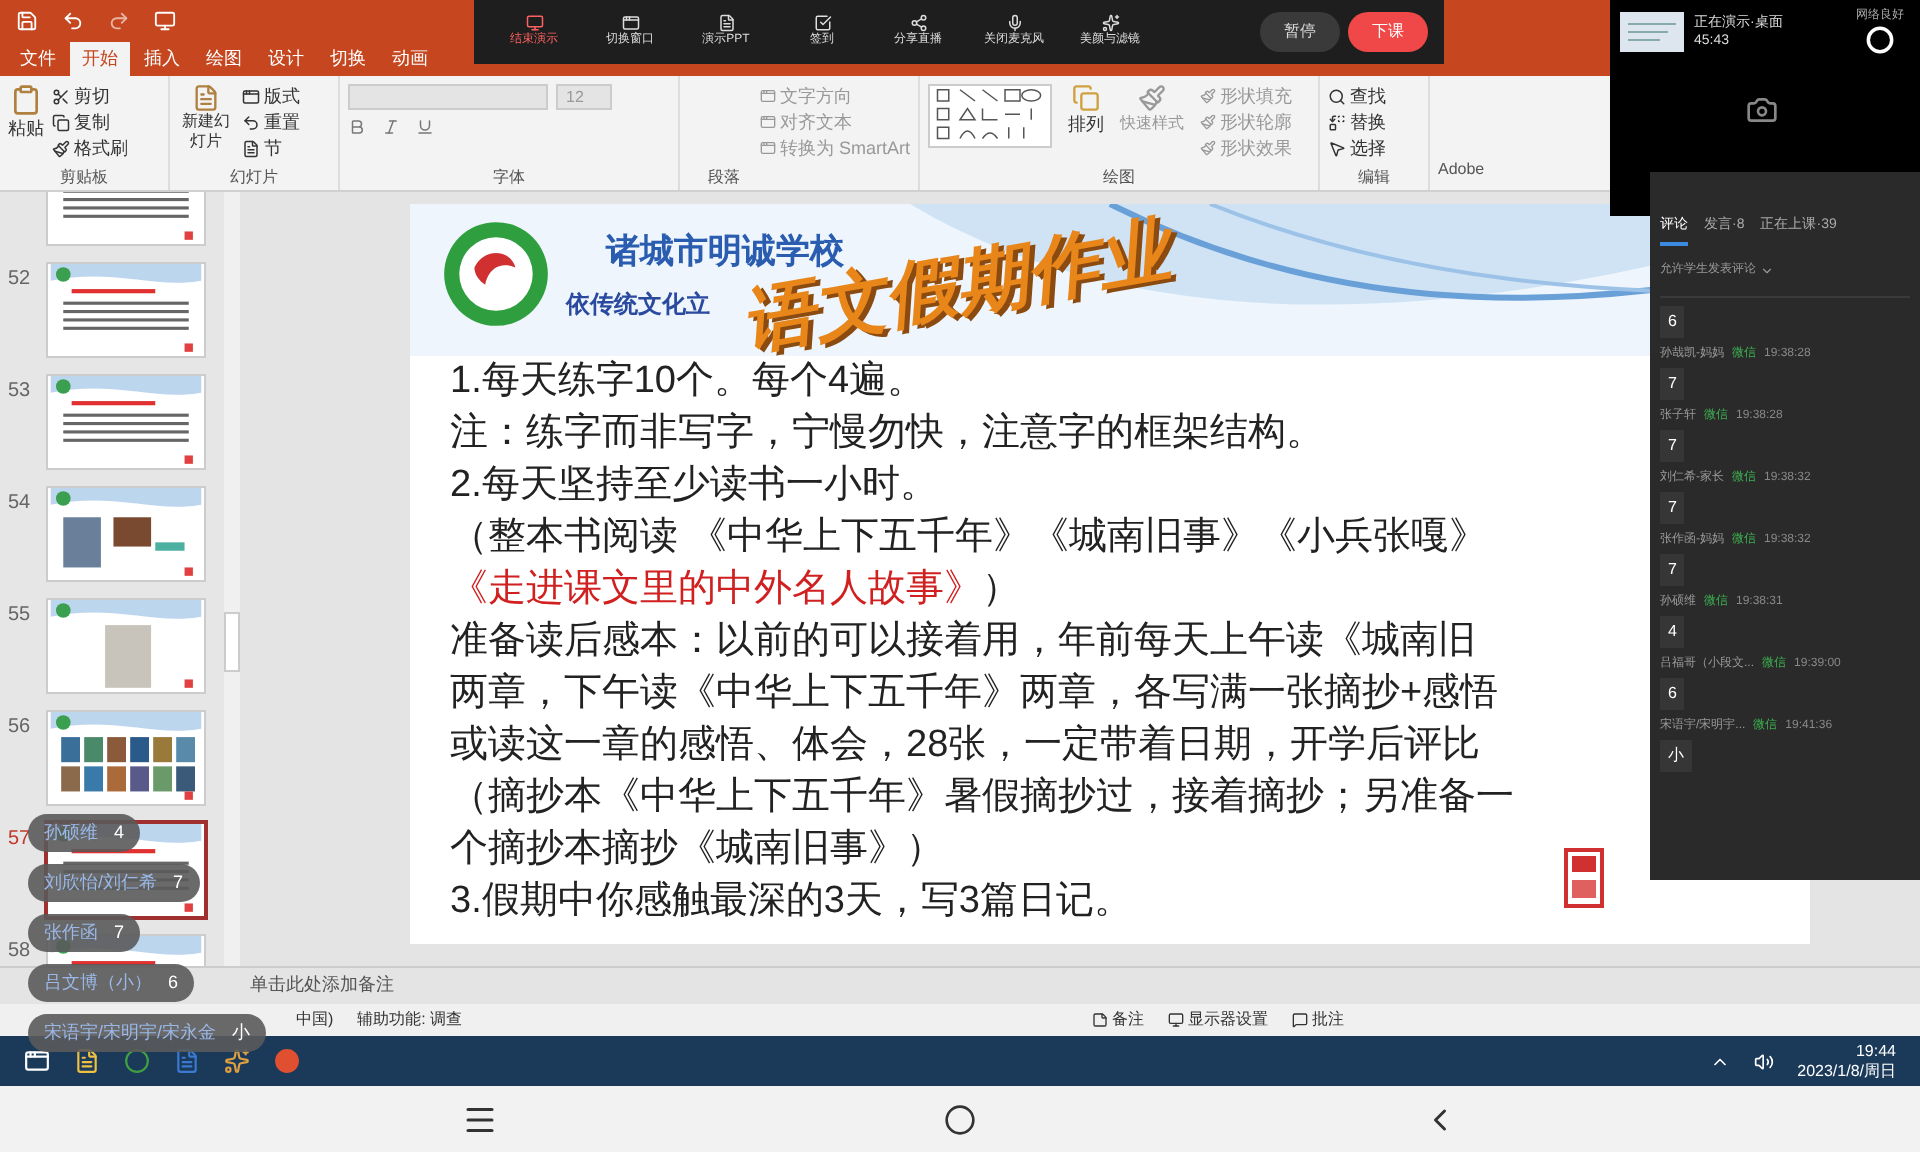  I want to click on clock-date: 2023/1/8/周日, so click(1846, 1071).